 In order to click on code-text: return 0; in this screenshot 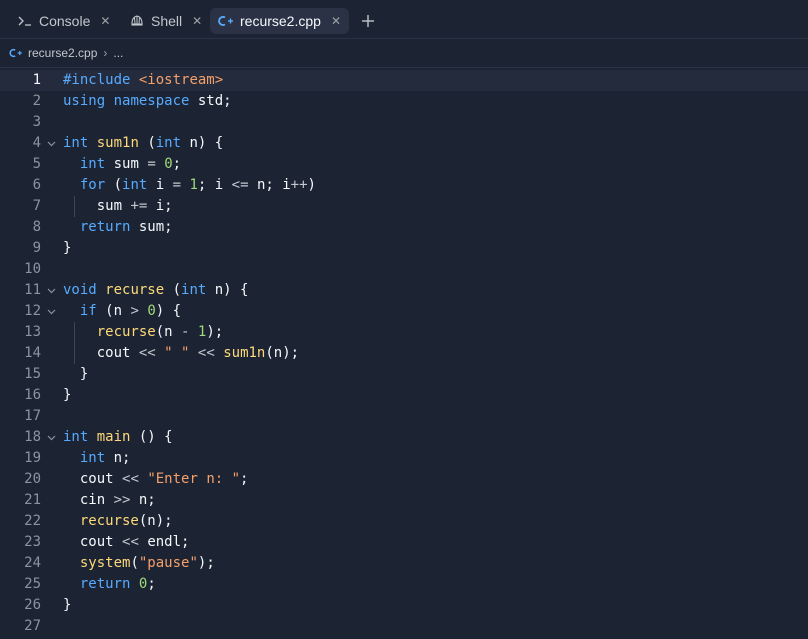, I will do `click(117, 584)`.